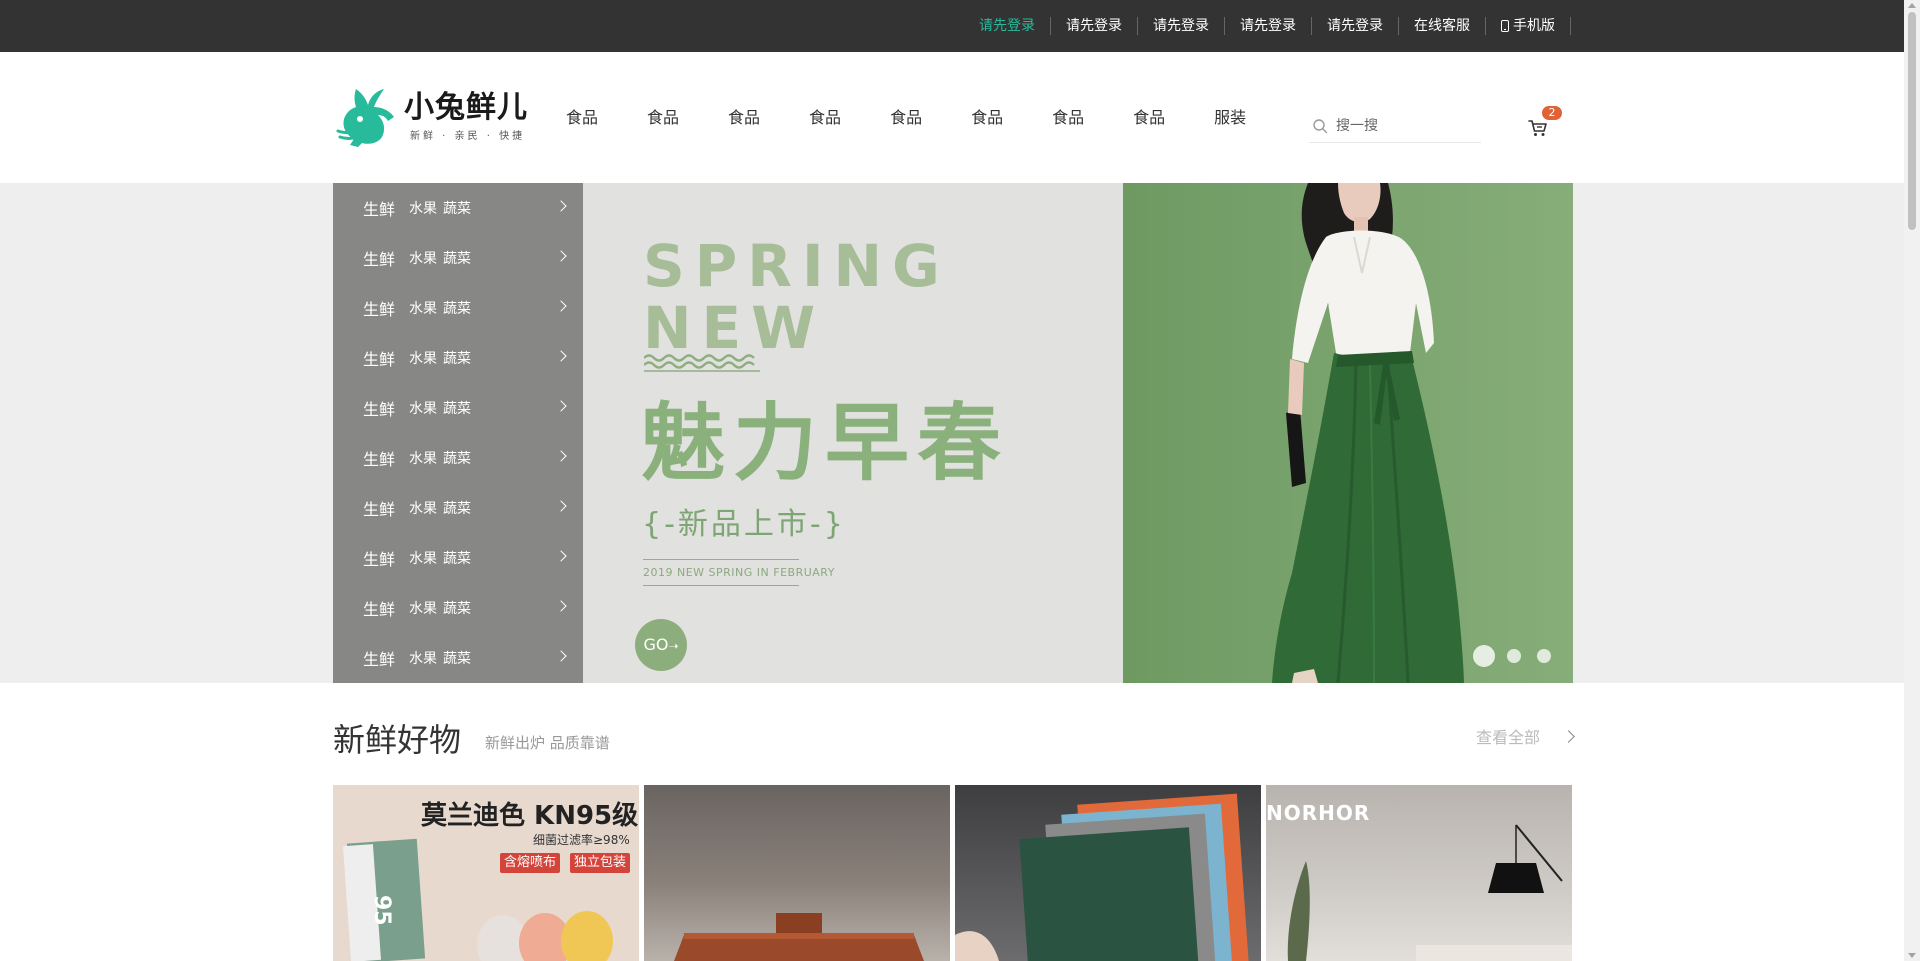  I want to click on logo-title: 小兔鲜儿, so click(466, 107).